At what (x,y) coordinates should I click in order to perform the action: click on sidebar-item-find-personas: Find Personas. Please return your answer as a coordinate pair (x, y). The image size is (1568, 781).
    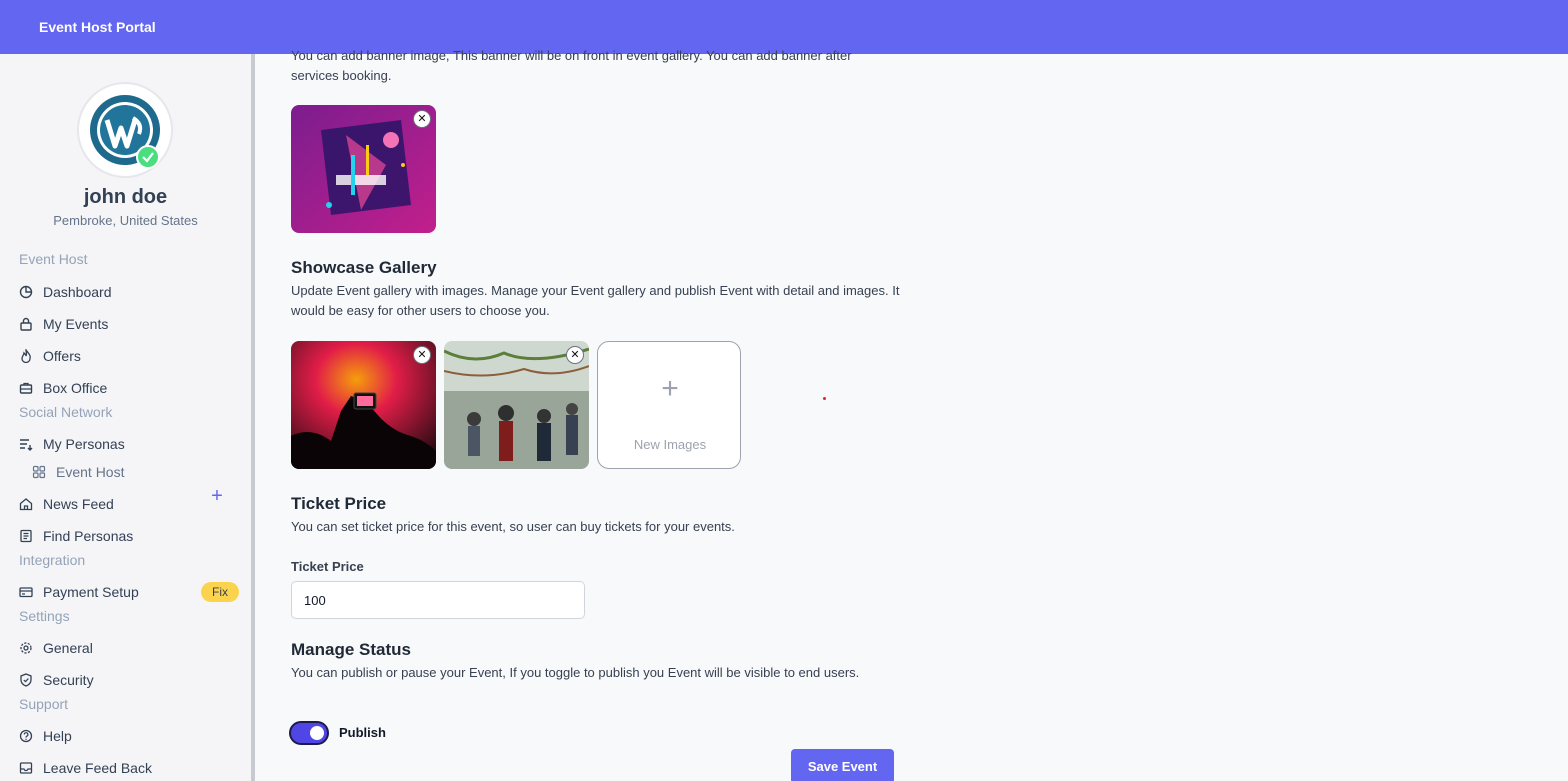
    Looking at the image, I should click on (76, 536).